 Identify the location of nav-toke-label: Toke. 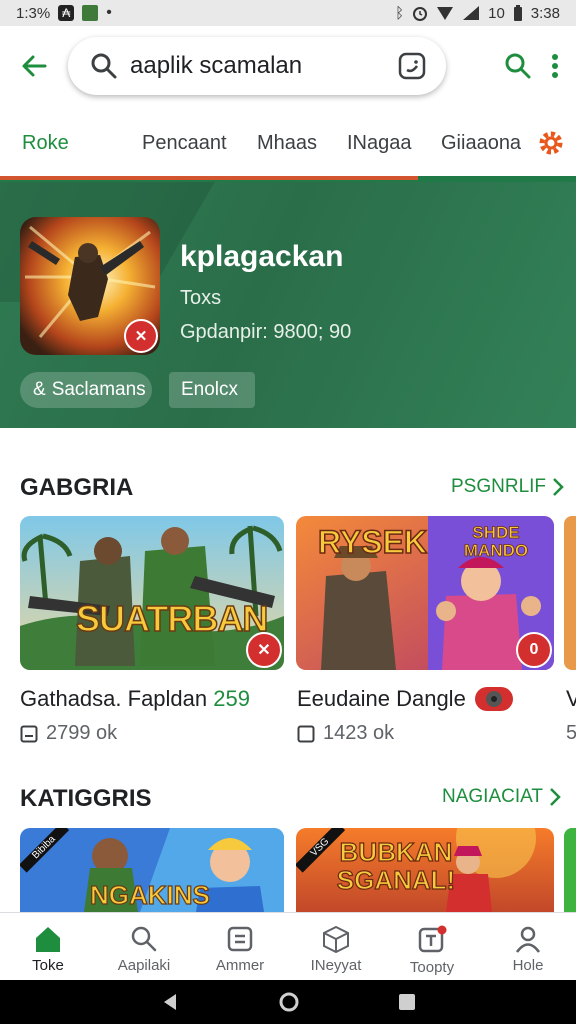
(48, 965).